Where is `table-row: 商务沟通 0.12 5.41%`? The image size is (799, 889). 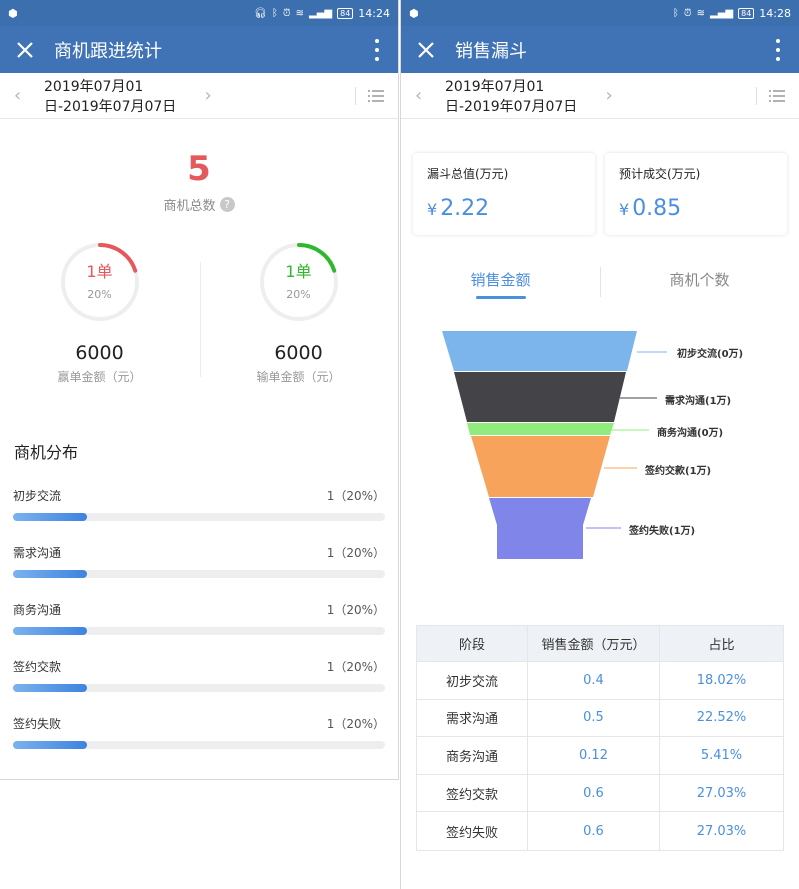 table-row: 商务沟通 0.12 5.41% is located at coordinates (600, 756).